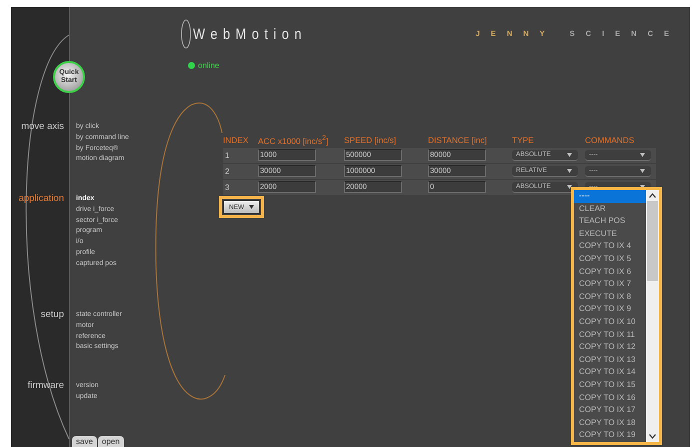 The image size is (696, 447). Describe the element at coordinates (610, 398) in the screenshot. I see `dropdown-option: COPY TO IX 16` at that location.